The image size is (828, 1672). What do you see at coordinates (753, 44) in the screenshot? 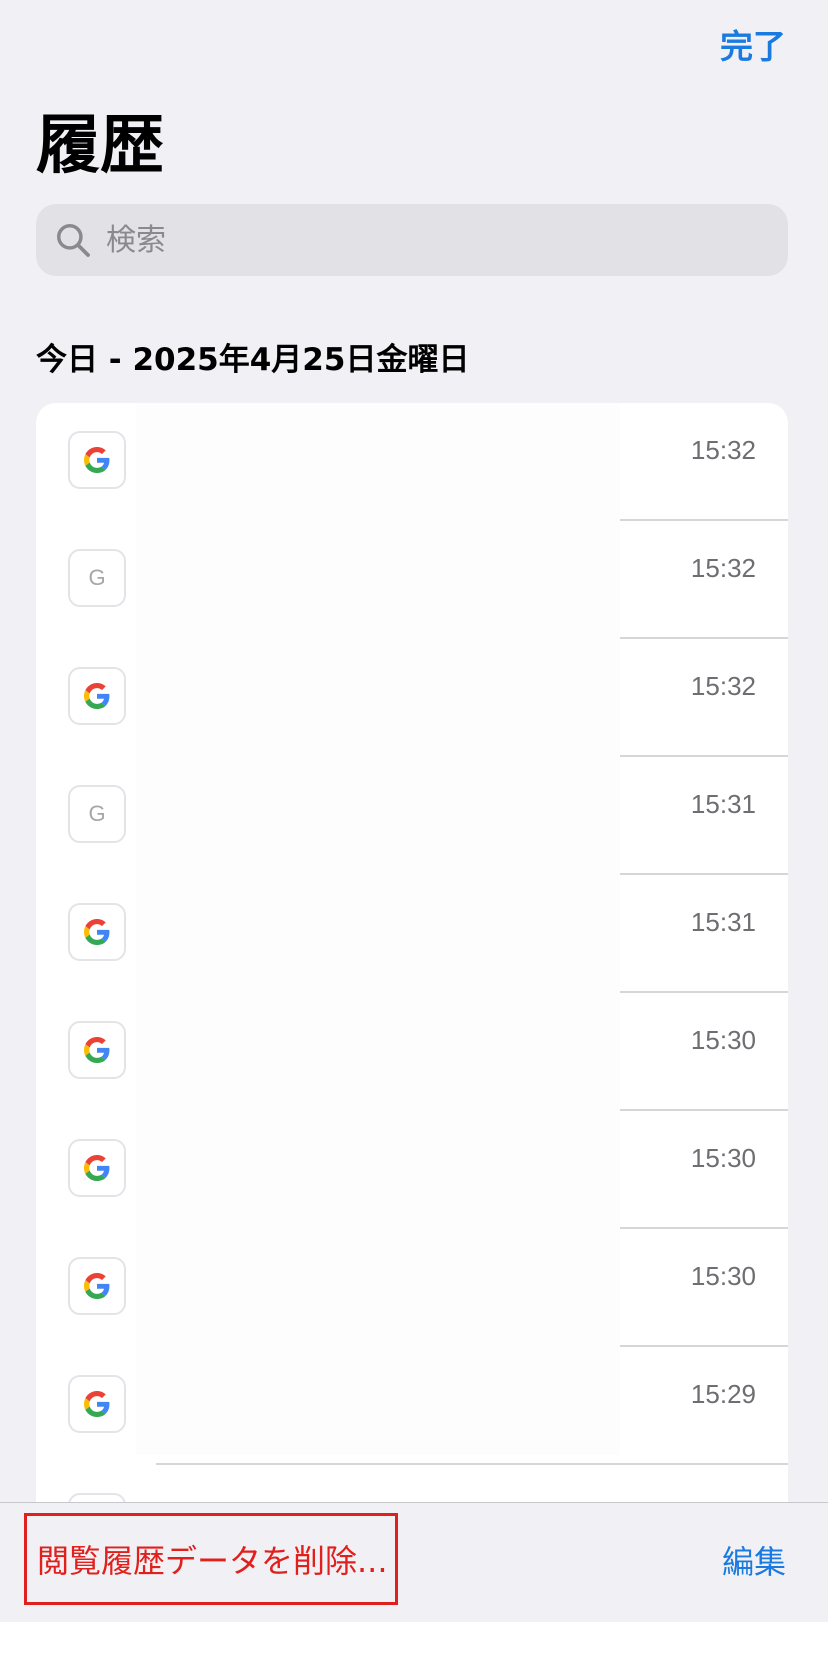
I see `done-button: 完了` at bounding box center [753, 44].